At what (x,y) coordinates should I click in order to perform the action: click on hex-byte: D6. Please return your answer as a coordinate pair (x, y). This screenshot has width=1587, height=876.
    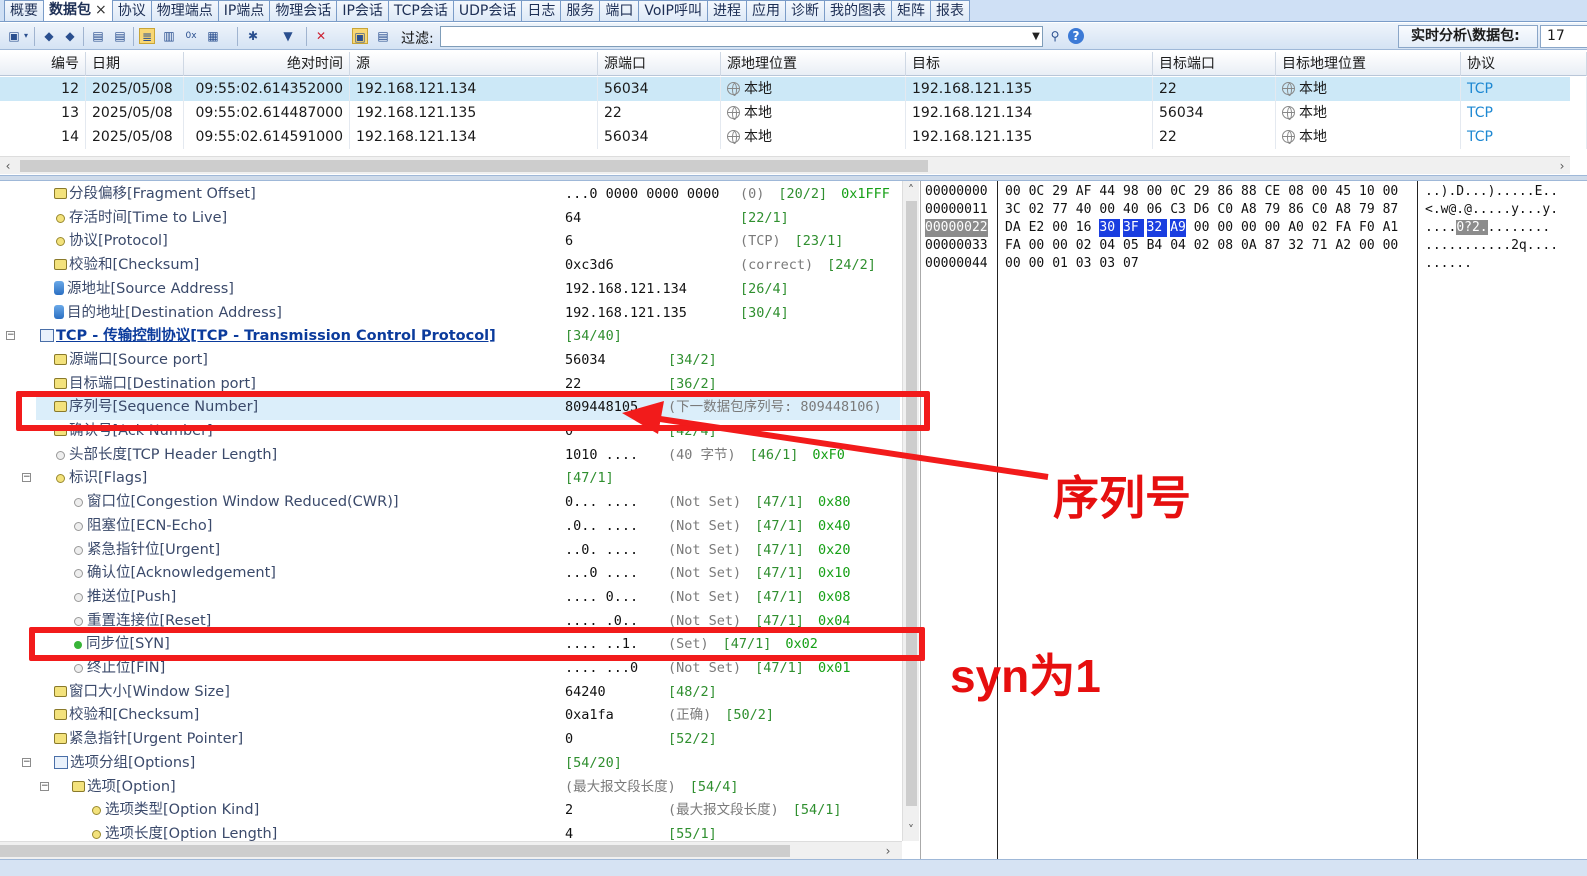
    Looking at the image, I should click on (1202, 210).